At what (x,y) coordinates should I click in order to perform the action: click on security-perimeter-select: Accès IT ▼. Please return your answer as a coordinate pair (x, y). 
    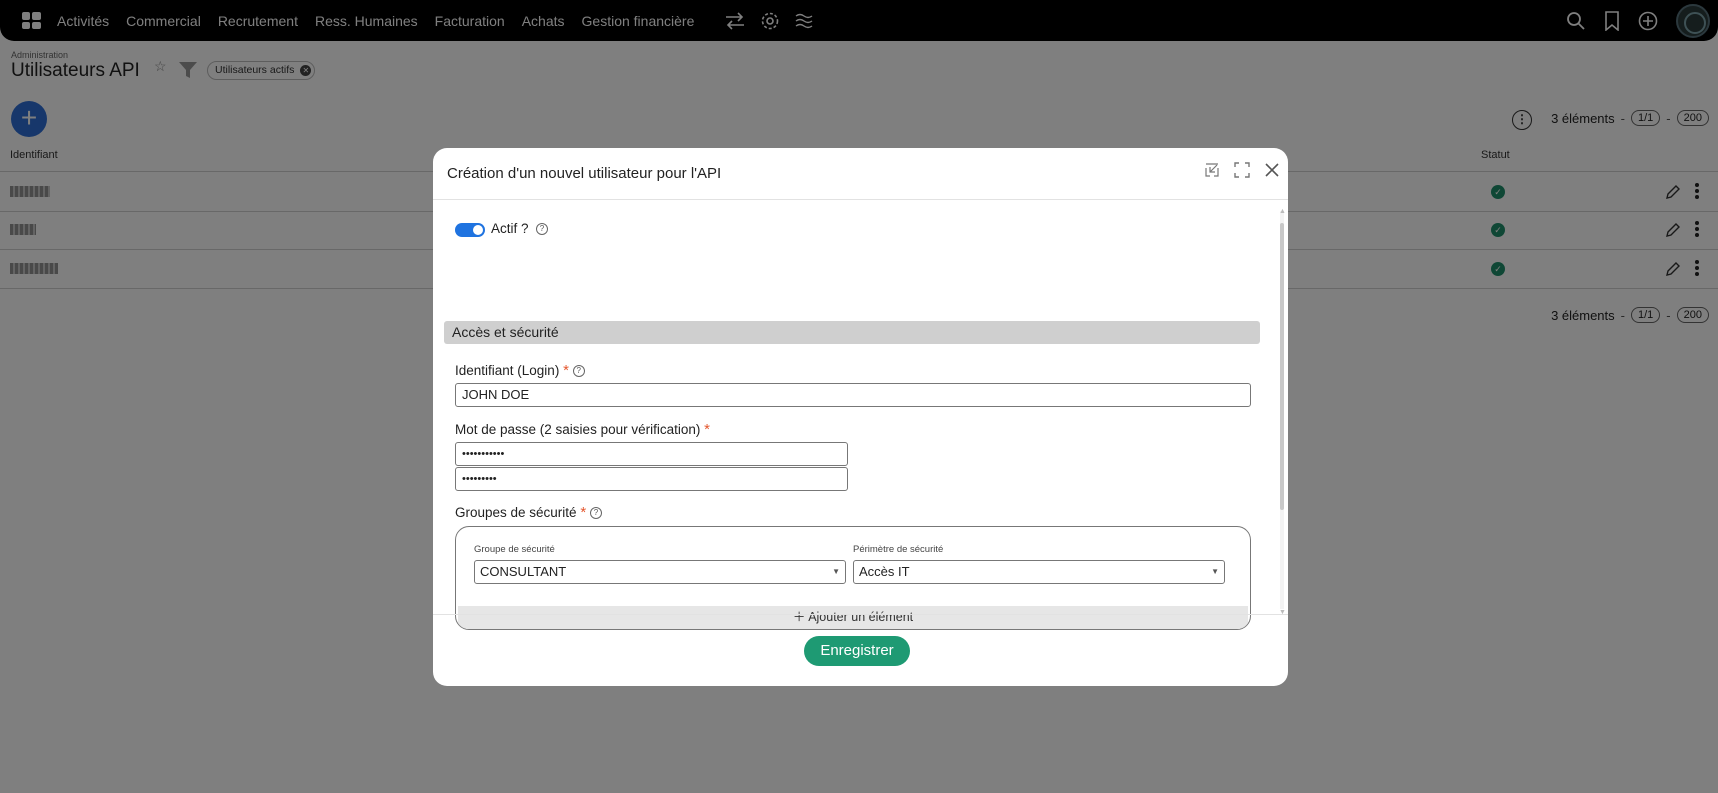
    Looking at the image, I should click on (1039, 572).